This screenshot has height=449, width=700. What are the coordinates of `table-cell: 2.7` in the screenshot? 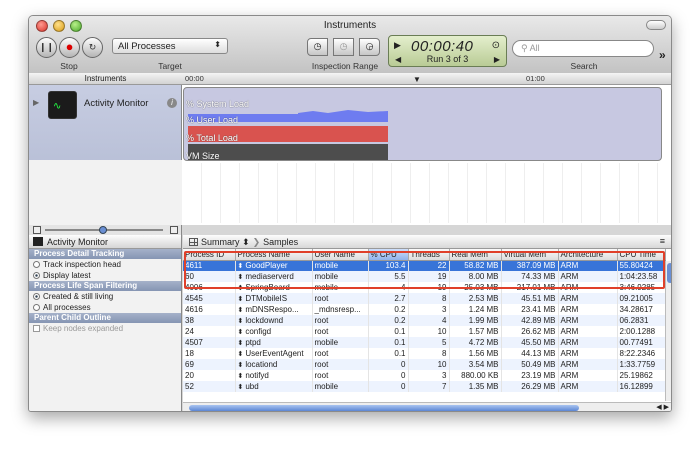 It's located at (388, 298).